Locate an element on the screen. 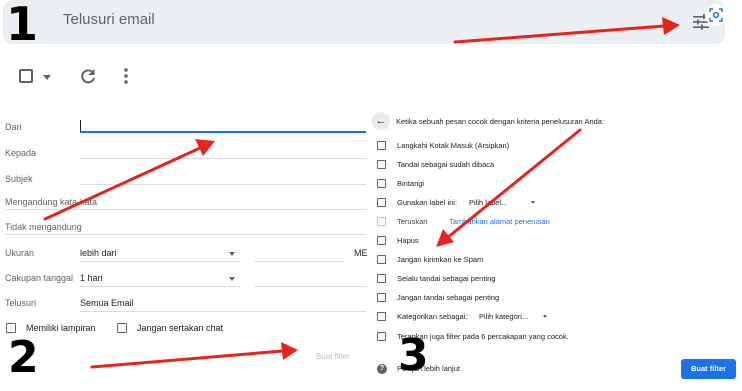 This screenshot has width=742, height=391. always-important-checkbox is located at coordinates (381, 278).